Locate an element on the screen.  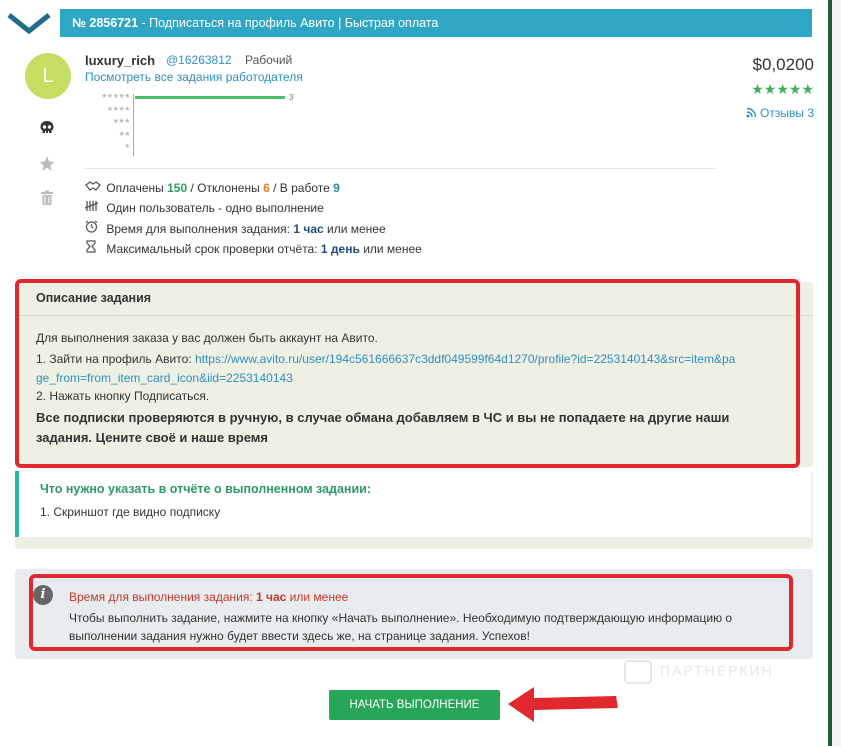
start-task-button: НАЧАТЬ ВЫПОЛНЕНИЕ is located at coordinates (414, 705).